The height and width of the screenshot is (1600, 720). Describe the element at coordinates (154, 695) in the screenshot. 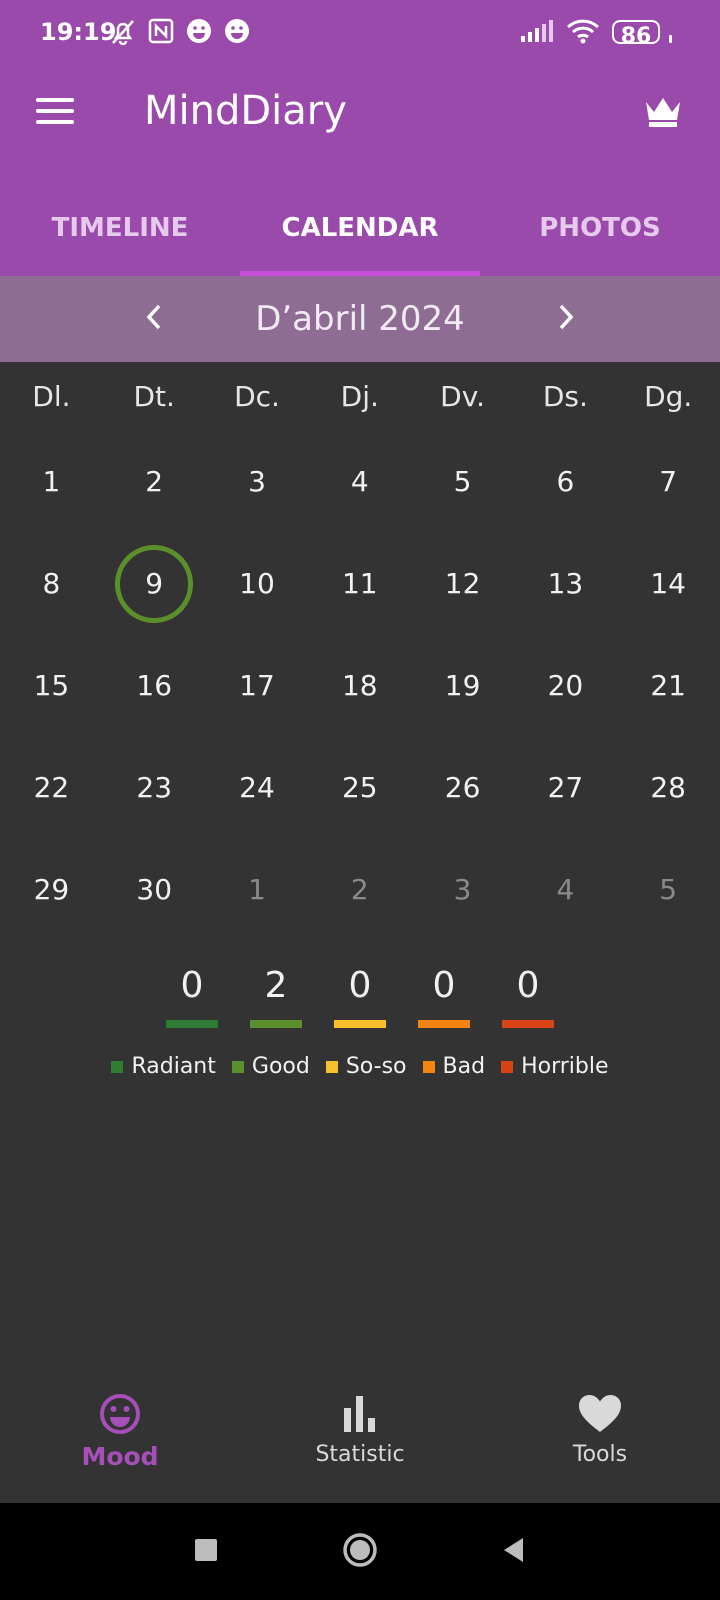

I see `calendar-day: 16` at that location.